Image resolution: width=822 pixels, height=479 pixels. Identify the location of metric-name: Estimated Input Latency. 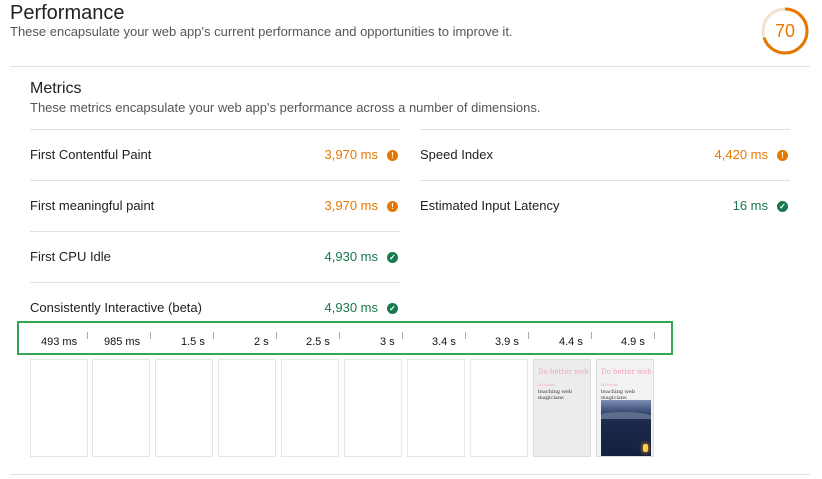
(490, 205).